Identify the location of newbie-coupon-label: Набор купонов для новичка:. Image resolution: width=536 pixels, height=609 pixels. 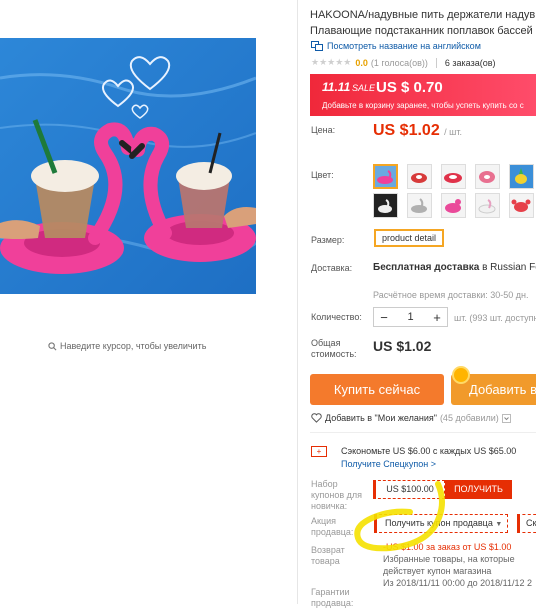
(336, 495).